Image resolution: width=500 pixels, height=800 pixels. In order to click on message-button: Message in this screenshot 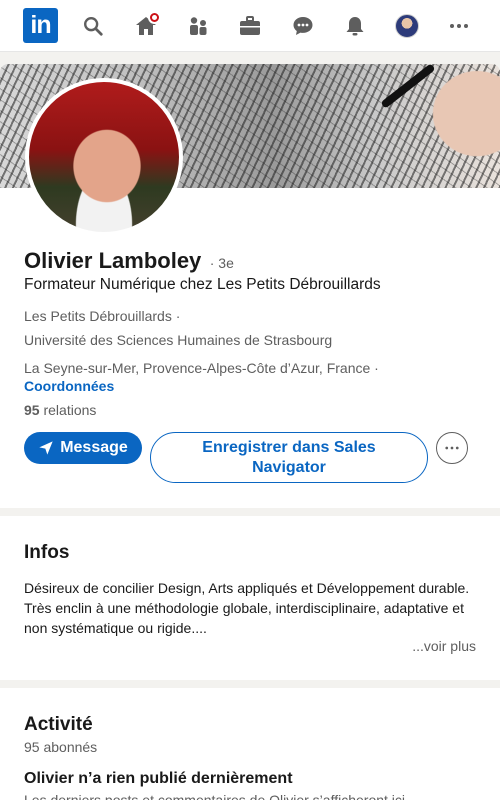, I will do `click(83, 448)`.